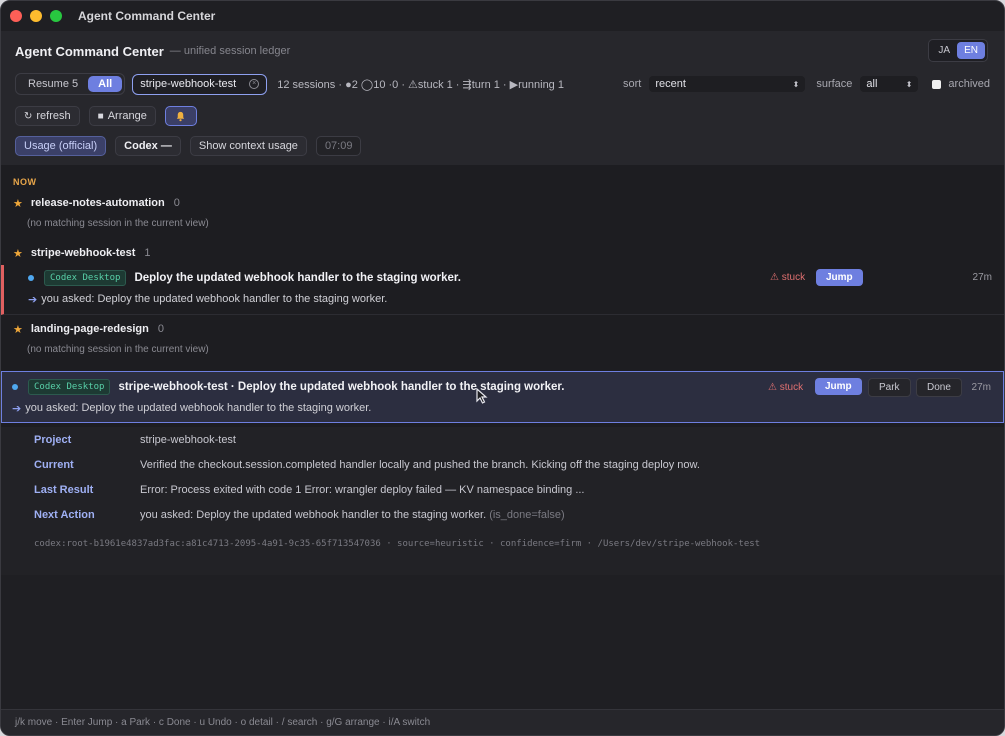  Describe the element at coordinates (632, 84) in the screenshot. I see `sort-label: sort` at that location.